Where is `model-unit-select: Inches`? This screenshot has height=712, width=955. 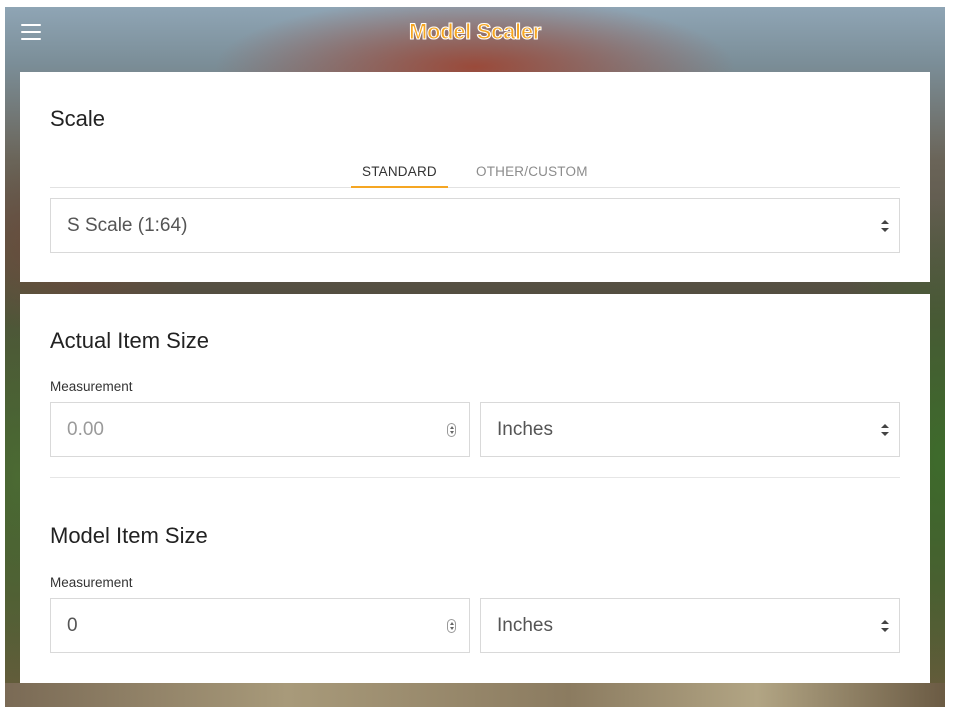
model-unit-select: Inches is located at coordinates (690, 625).